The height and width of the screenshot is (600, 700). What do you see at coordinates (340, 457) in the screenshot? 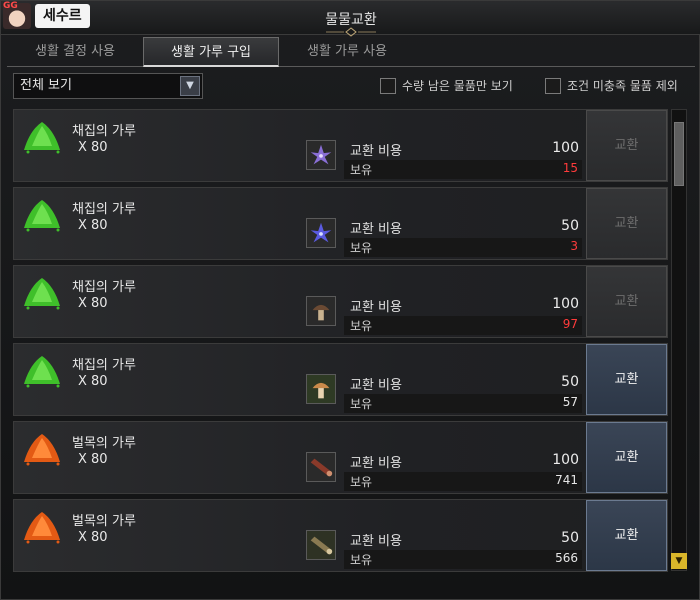
I see `exchange-row: 벌목의 가루 X 80 교환 비용 100 보유 741 교환` at bounding box center [340, 457].